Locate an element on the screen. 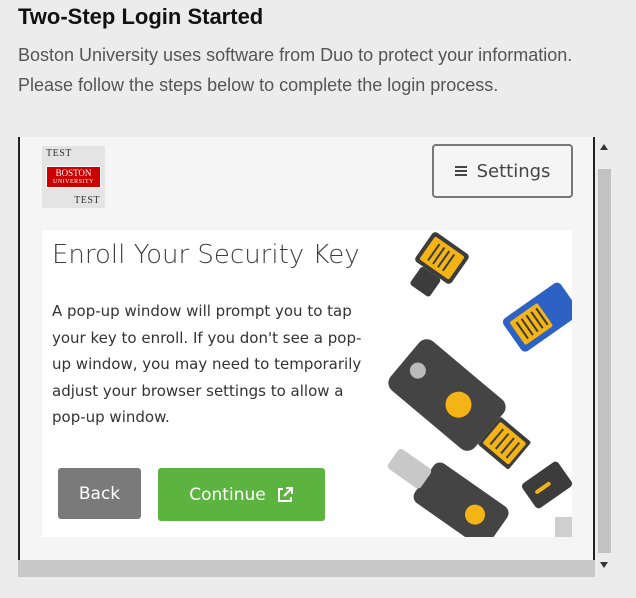 The width and height of the screenshot is (636, 598). continue-button: Continue is located at coordinates (241, 494).